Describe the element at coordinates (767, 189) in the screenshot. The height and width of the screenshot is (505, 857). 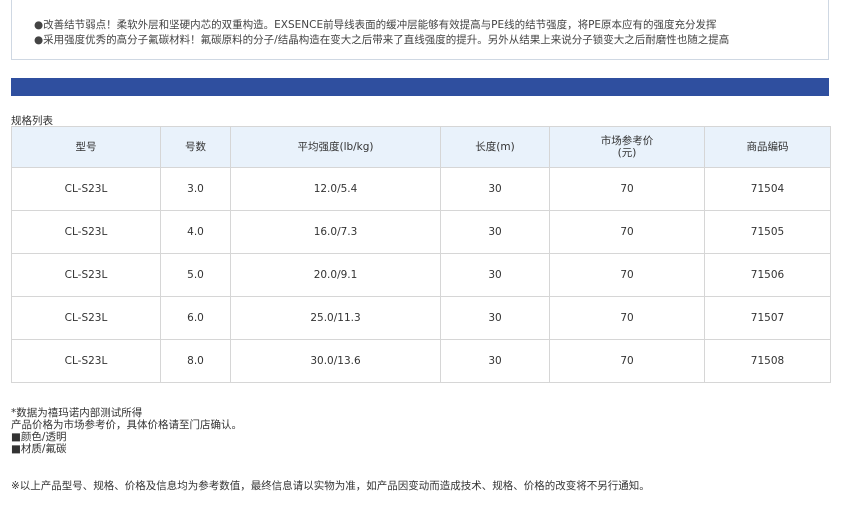
I see `cell-code: 71504` at that location.